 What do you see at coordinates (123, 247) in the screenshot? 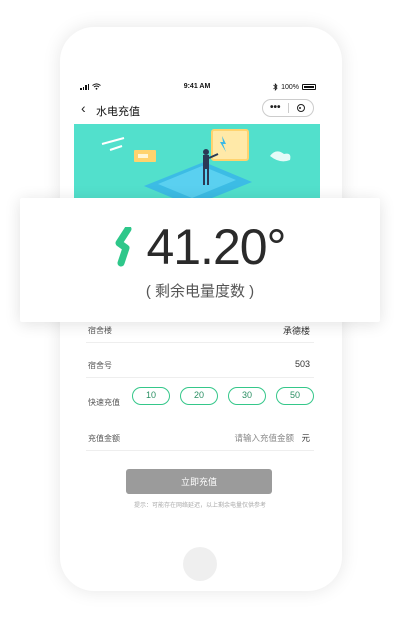
I see `lightning-bolt-icon` at bounding box center [123, 247].